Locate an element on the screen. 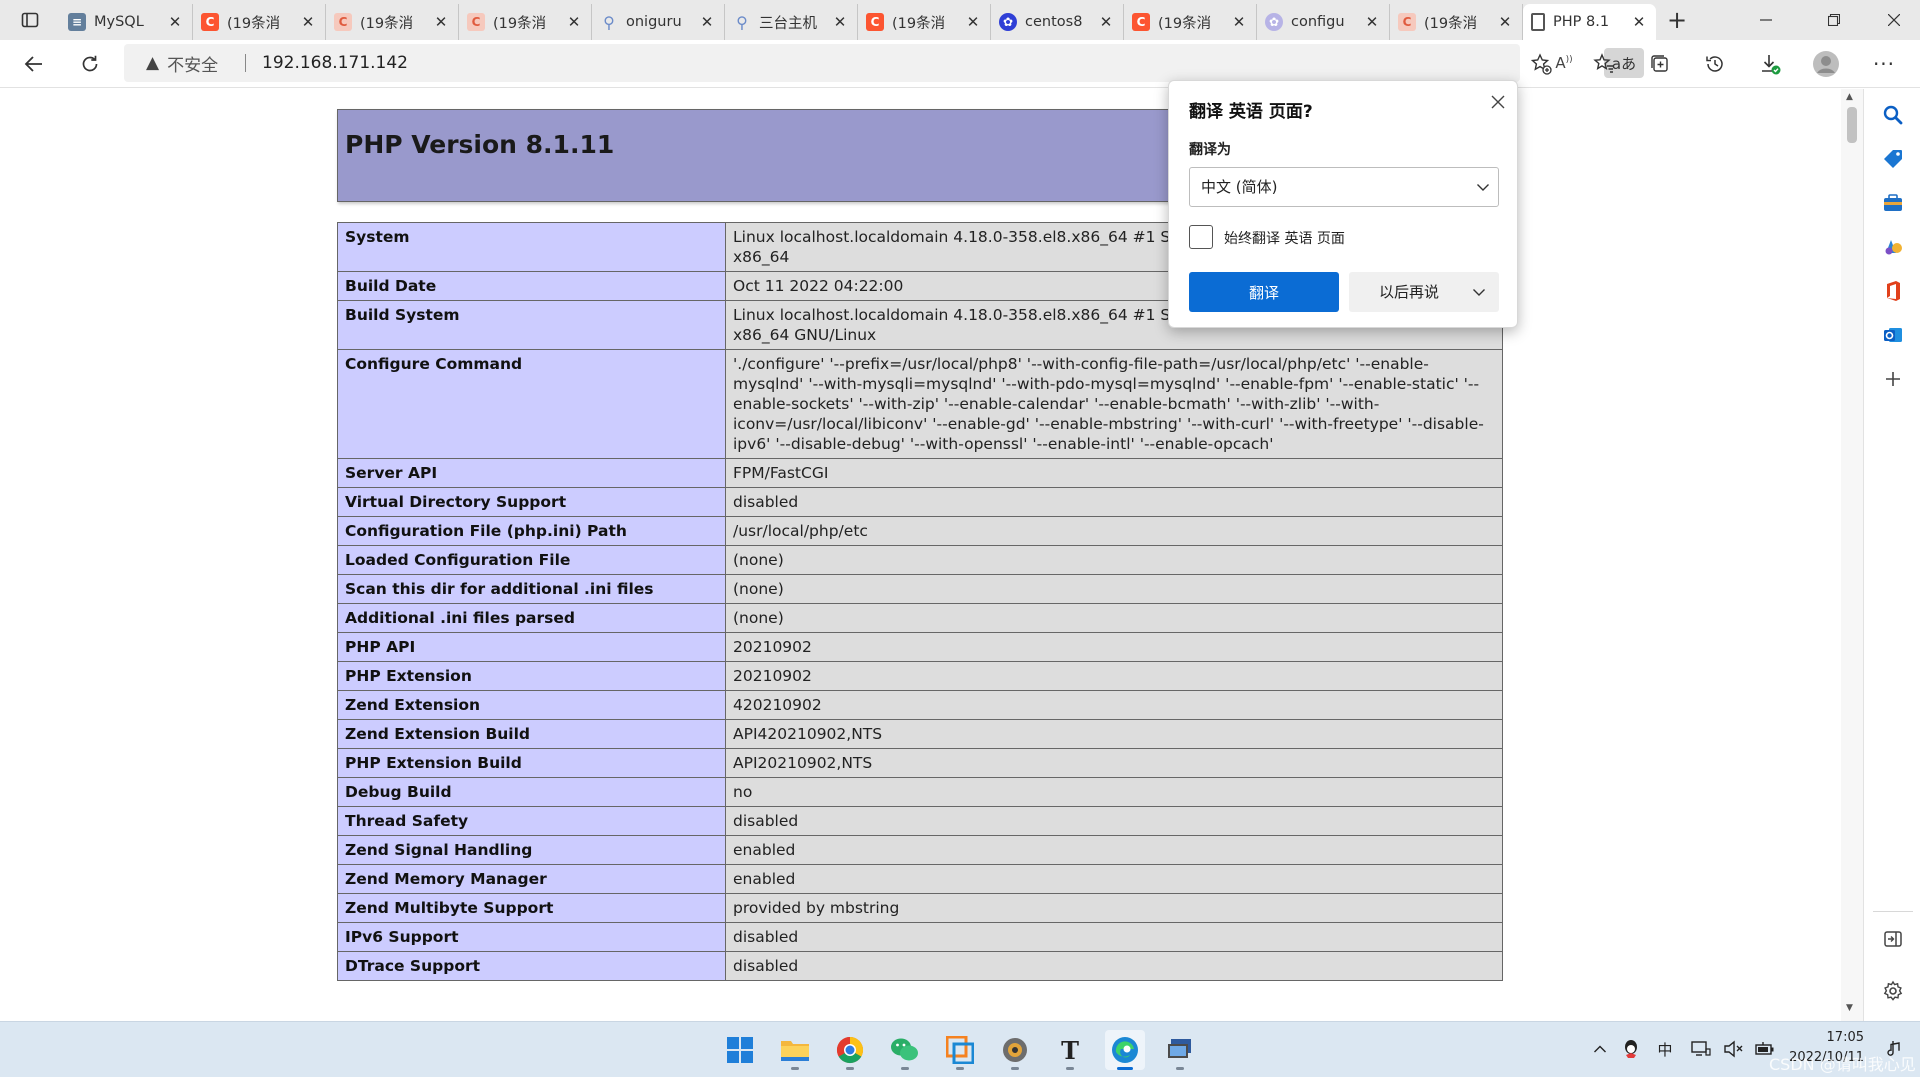 Image resolution: width=1920 pixels, height=1077 pixels. tray-overflow-button is located at coordinates (1600, 1049).